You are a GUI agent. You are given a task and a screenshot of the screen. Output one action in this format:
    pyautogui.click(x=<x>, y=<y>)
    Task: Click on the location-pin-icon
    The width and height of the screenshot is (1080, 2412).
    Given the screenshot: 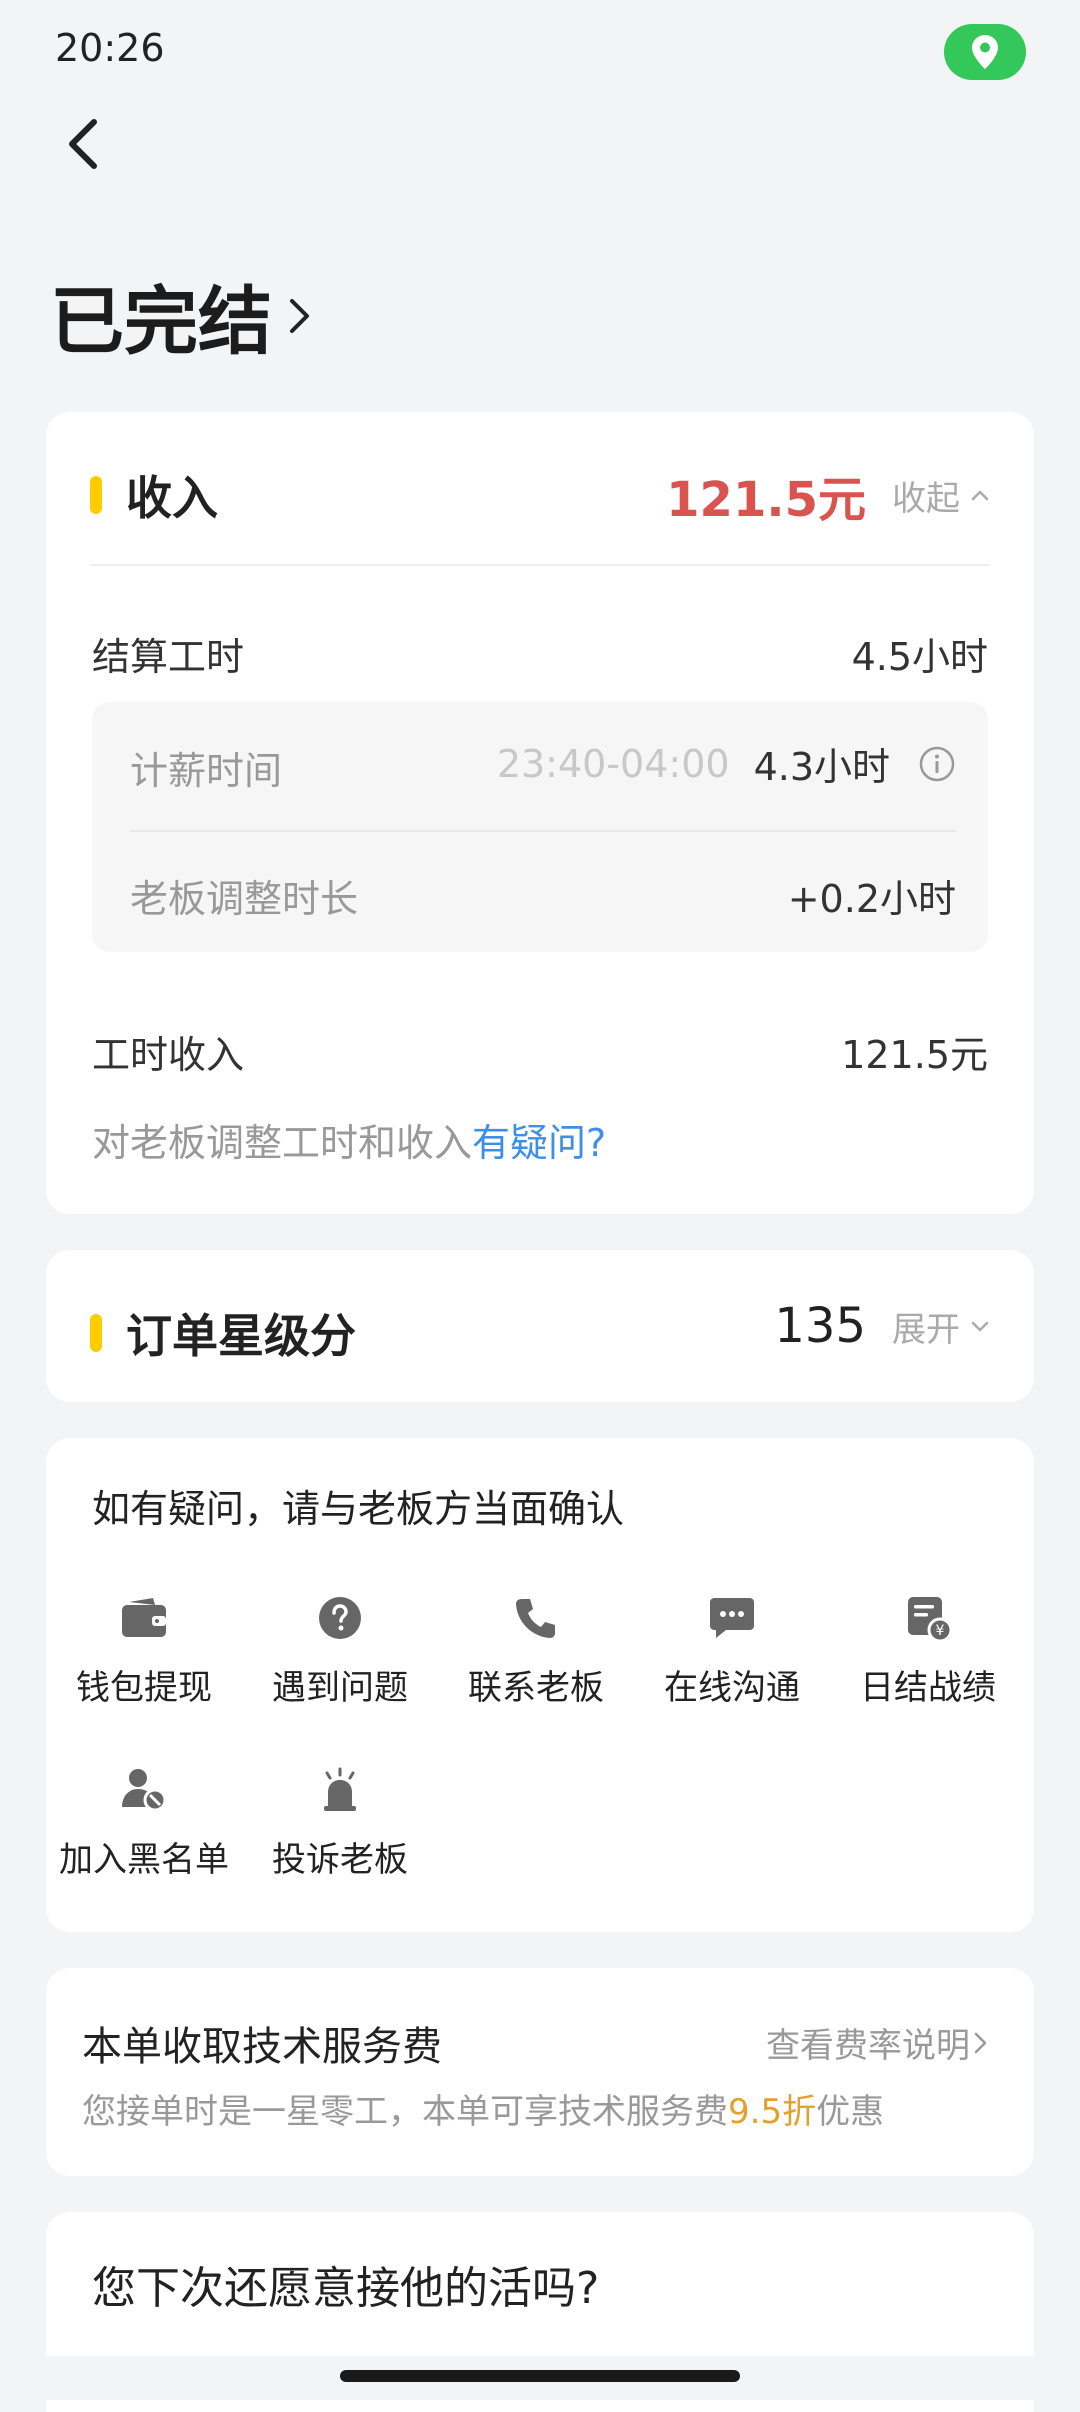 What is the action you would take?
    pyautogui.click(x=985, y=52)
    